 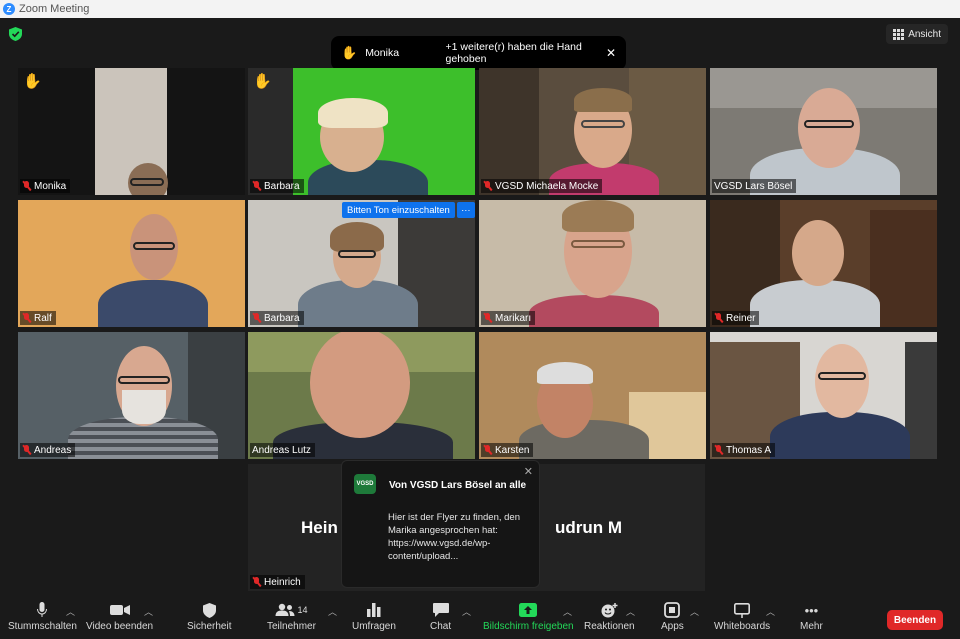 I want to click on vgsd-logo: VGSD, so click(x=365, y=484).